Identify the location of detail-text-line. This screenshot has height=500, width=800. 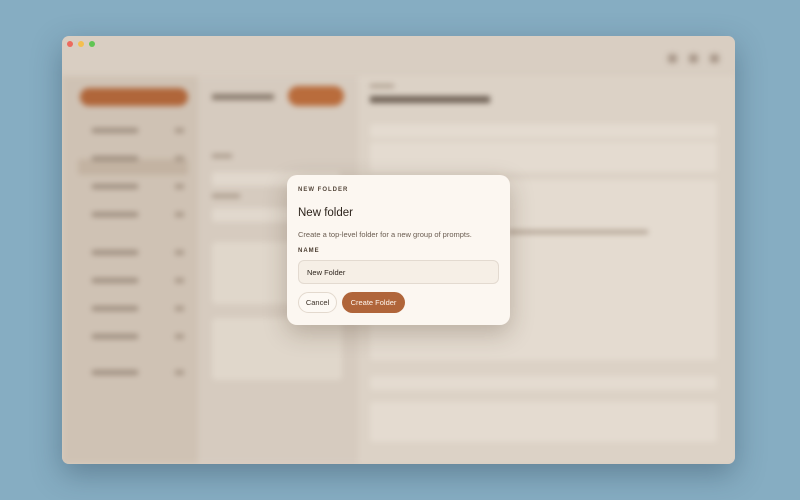
(578, 232).